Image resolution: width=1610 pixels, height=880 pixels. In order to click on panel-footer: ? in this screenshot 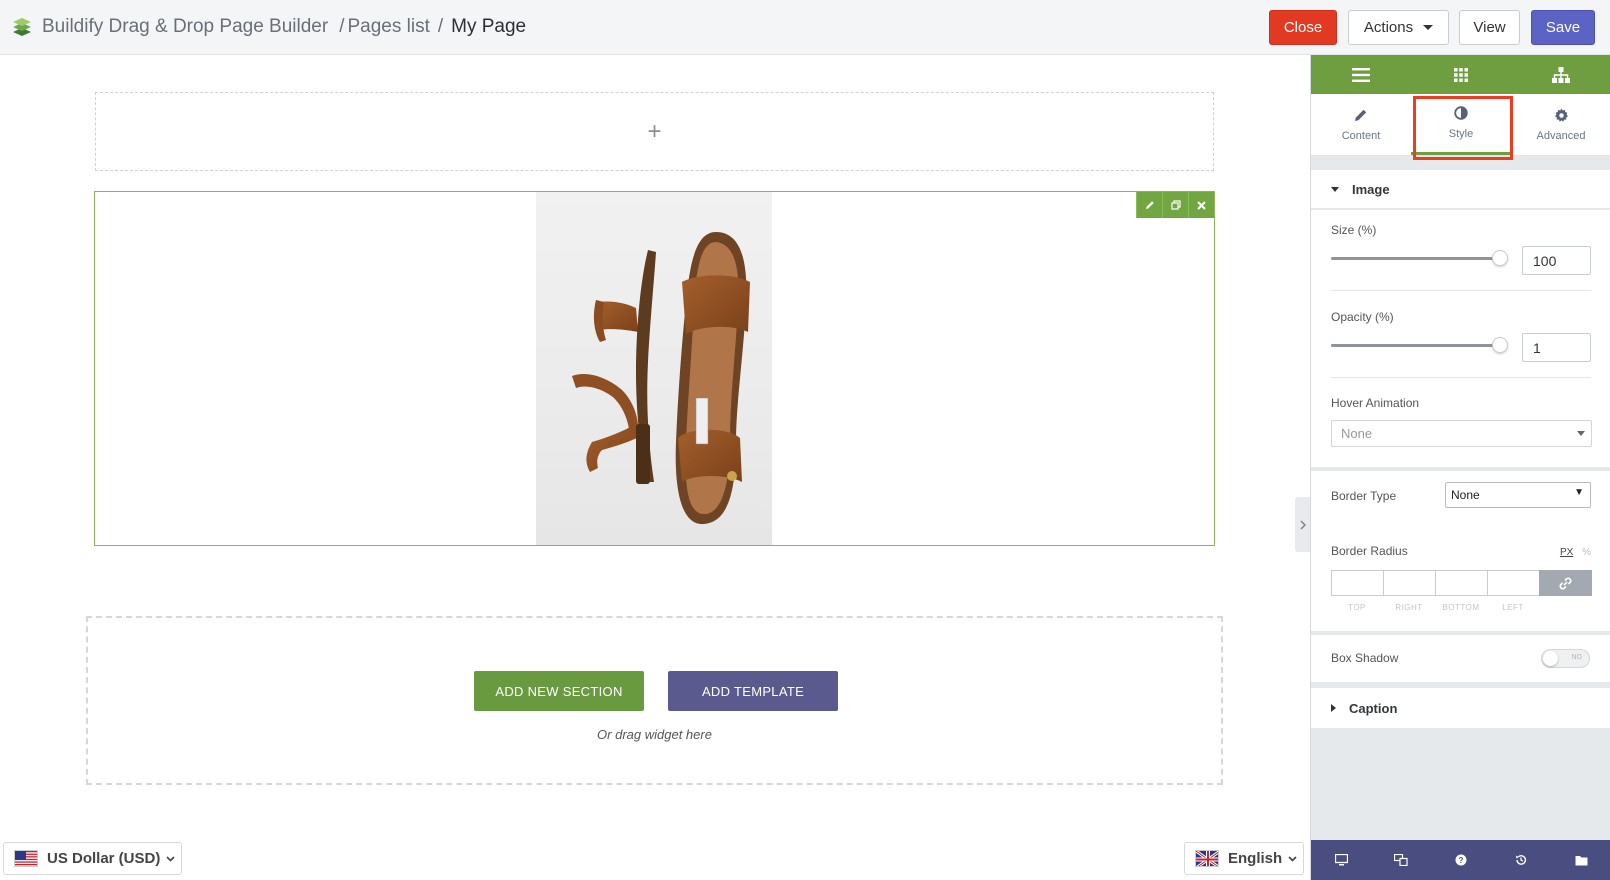, I will do `click(1460, 860)`.